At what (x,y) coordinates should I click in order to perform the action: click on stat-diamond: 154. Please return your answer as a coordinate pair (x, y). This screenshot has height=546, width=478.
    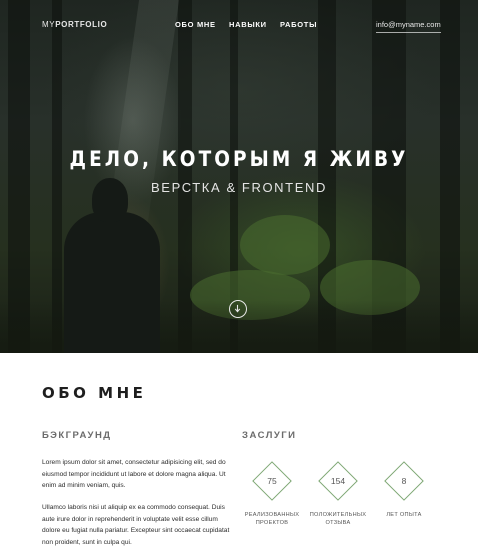
    Looking at the image, I should click on (338, 481).